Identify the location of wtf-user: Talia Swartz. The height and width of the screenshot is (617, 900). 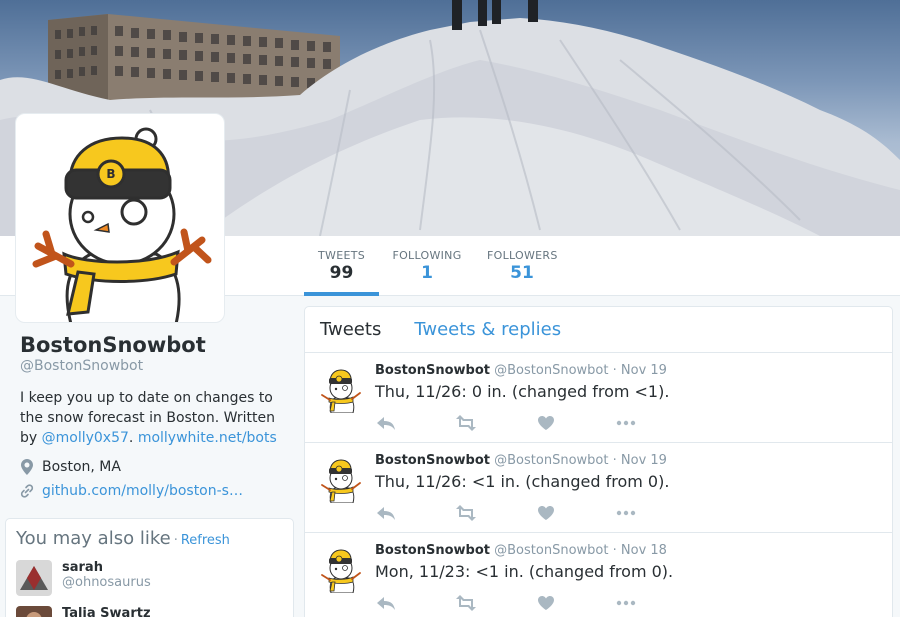
(83, 611).